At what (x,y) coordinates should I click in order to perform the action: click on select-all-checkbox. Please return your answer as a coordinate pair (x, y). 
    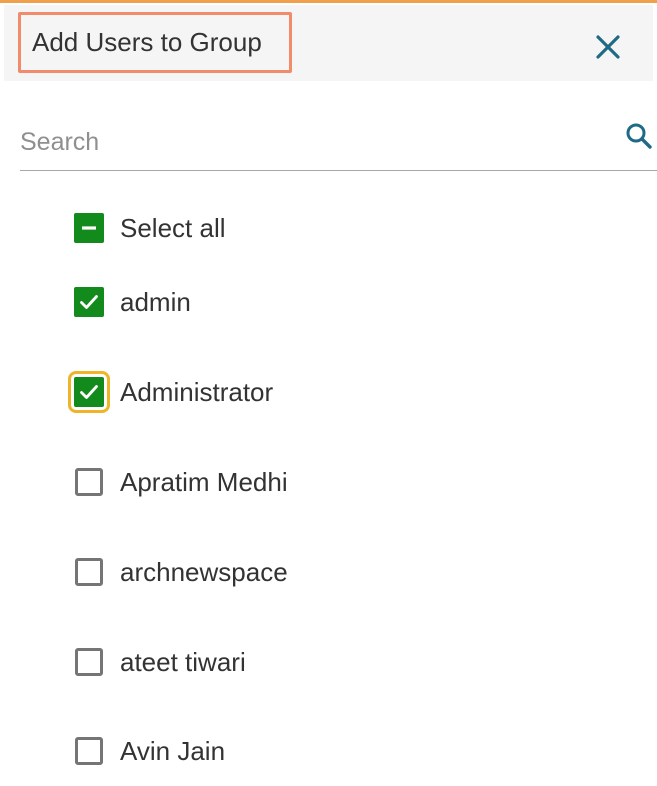
    Looking at the image, I should click on (89, 228).